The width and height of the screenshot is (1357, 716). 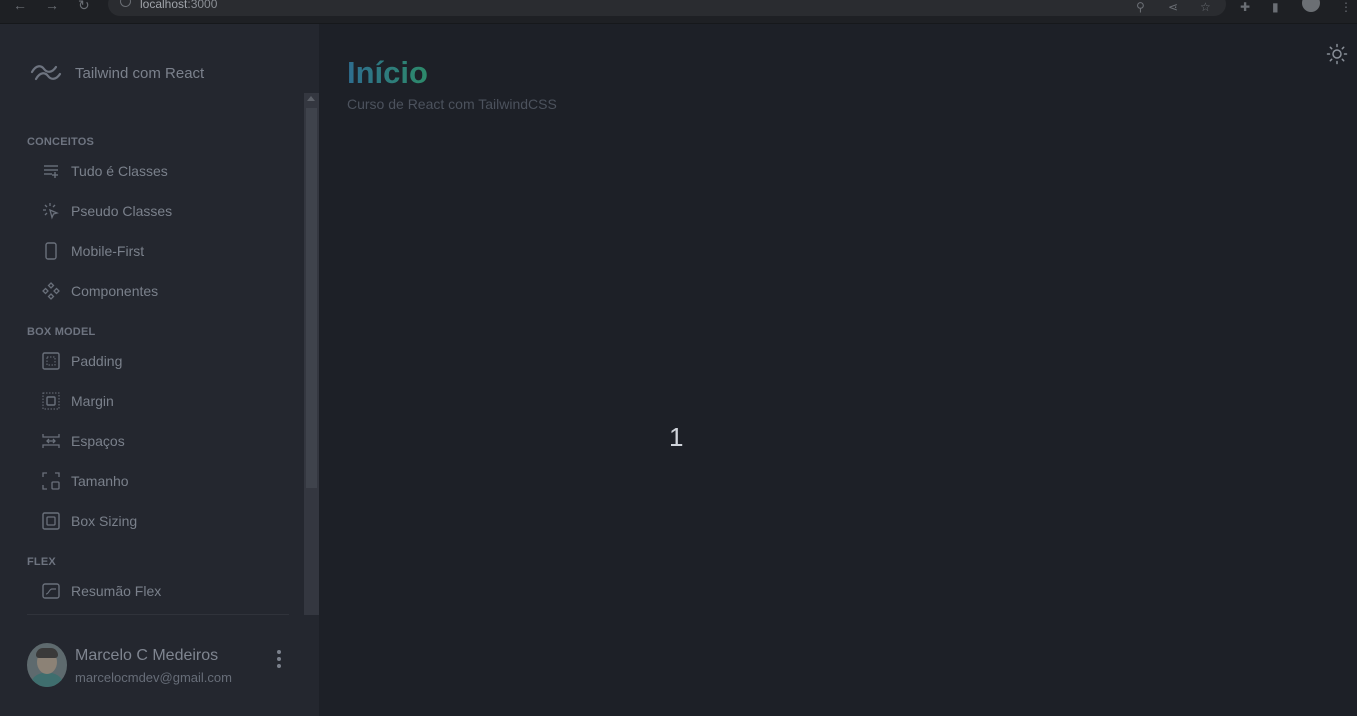 What do you see at coordinates (97, 361) in the screenshot?
I see `sidebar-item-label: Padding` at bounding box center [97, 361].